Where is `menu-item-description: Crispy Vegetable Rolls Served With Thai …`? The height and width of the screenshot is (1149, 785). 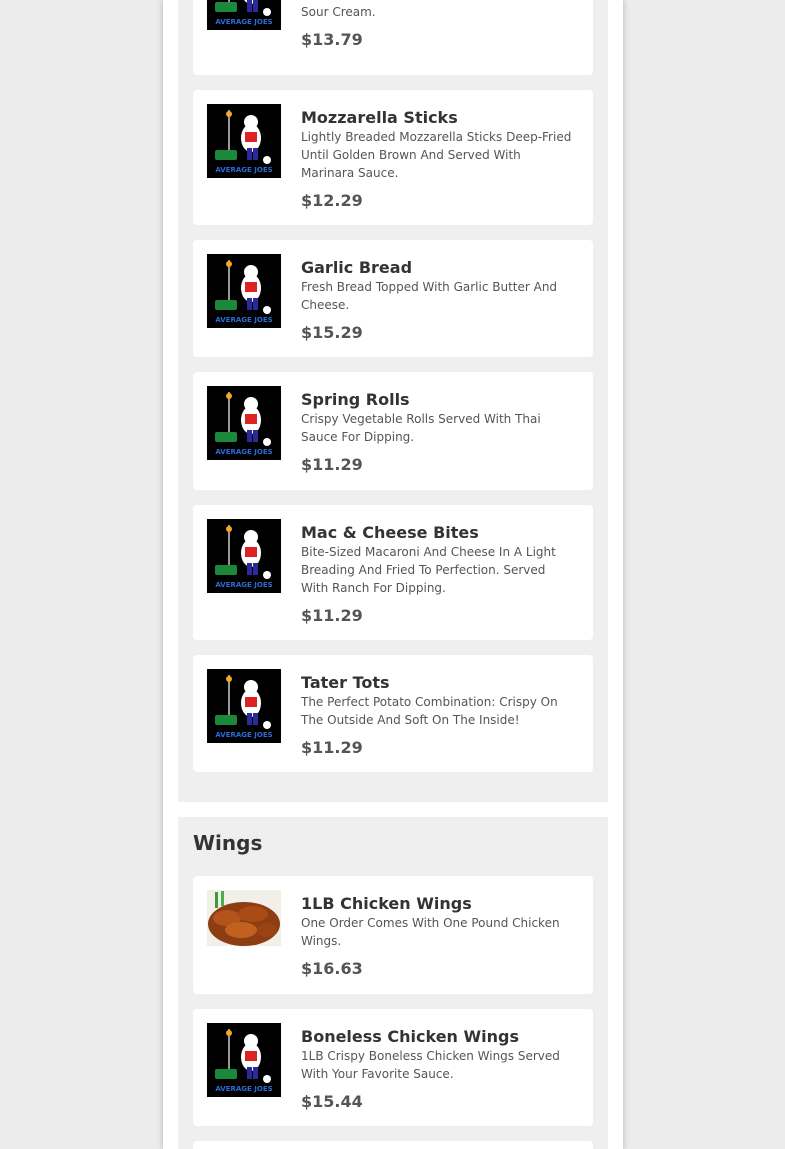 menu-item-description: Crispy Vegetable Rolls Served With Thai … is located at coordinates (421, 428).